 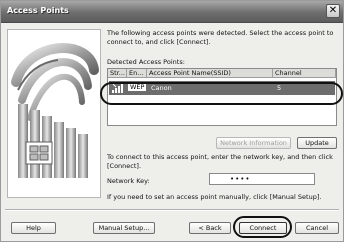 What do you see at coordinates (33, 228) in the screenshot?
I see `help-button: Help` at bounding box center [33, 228].